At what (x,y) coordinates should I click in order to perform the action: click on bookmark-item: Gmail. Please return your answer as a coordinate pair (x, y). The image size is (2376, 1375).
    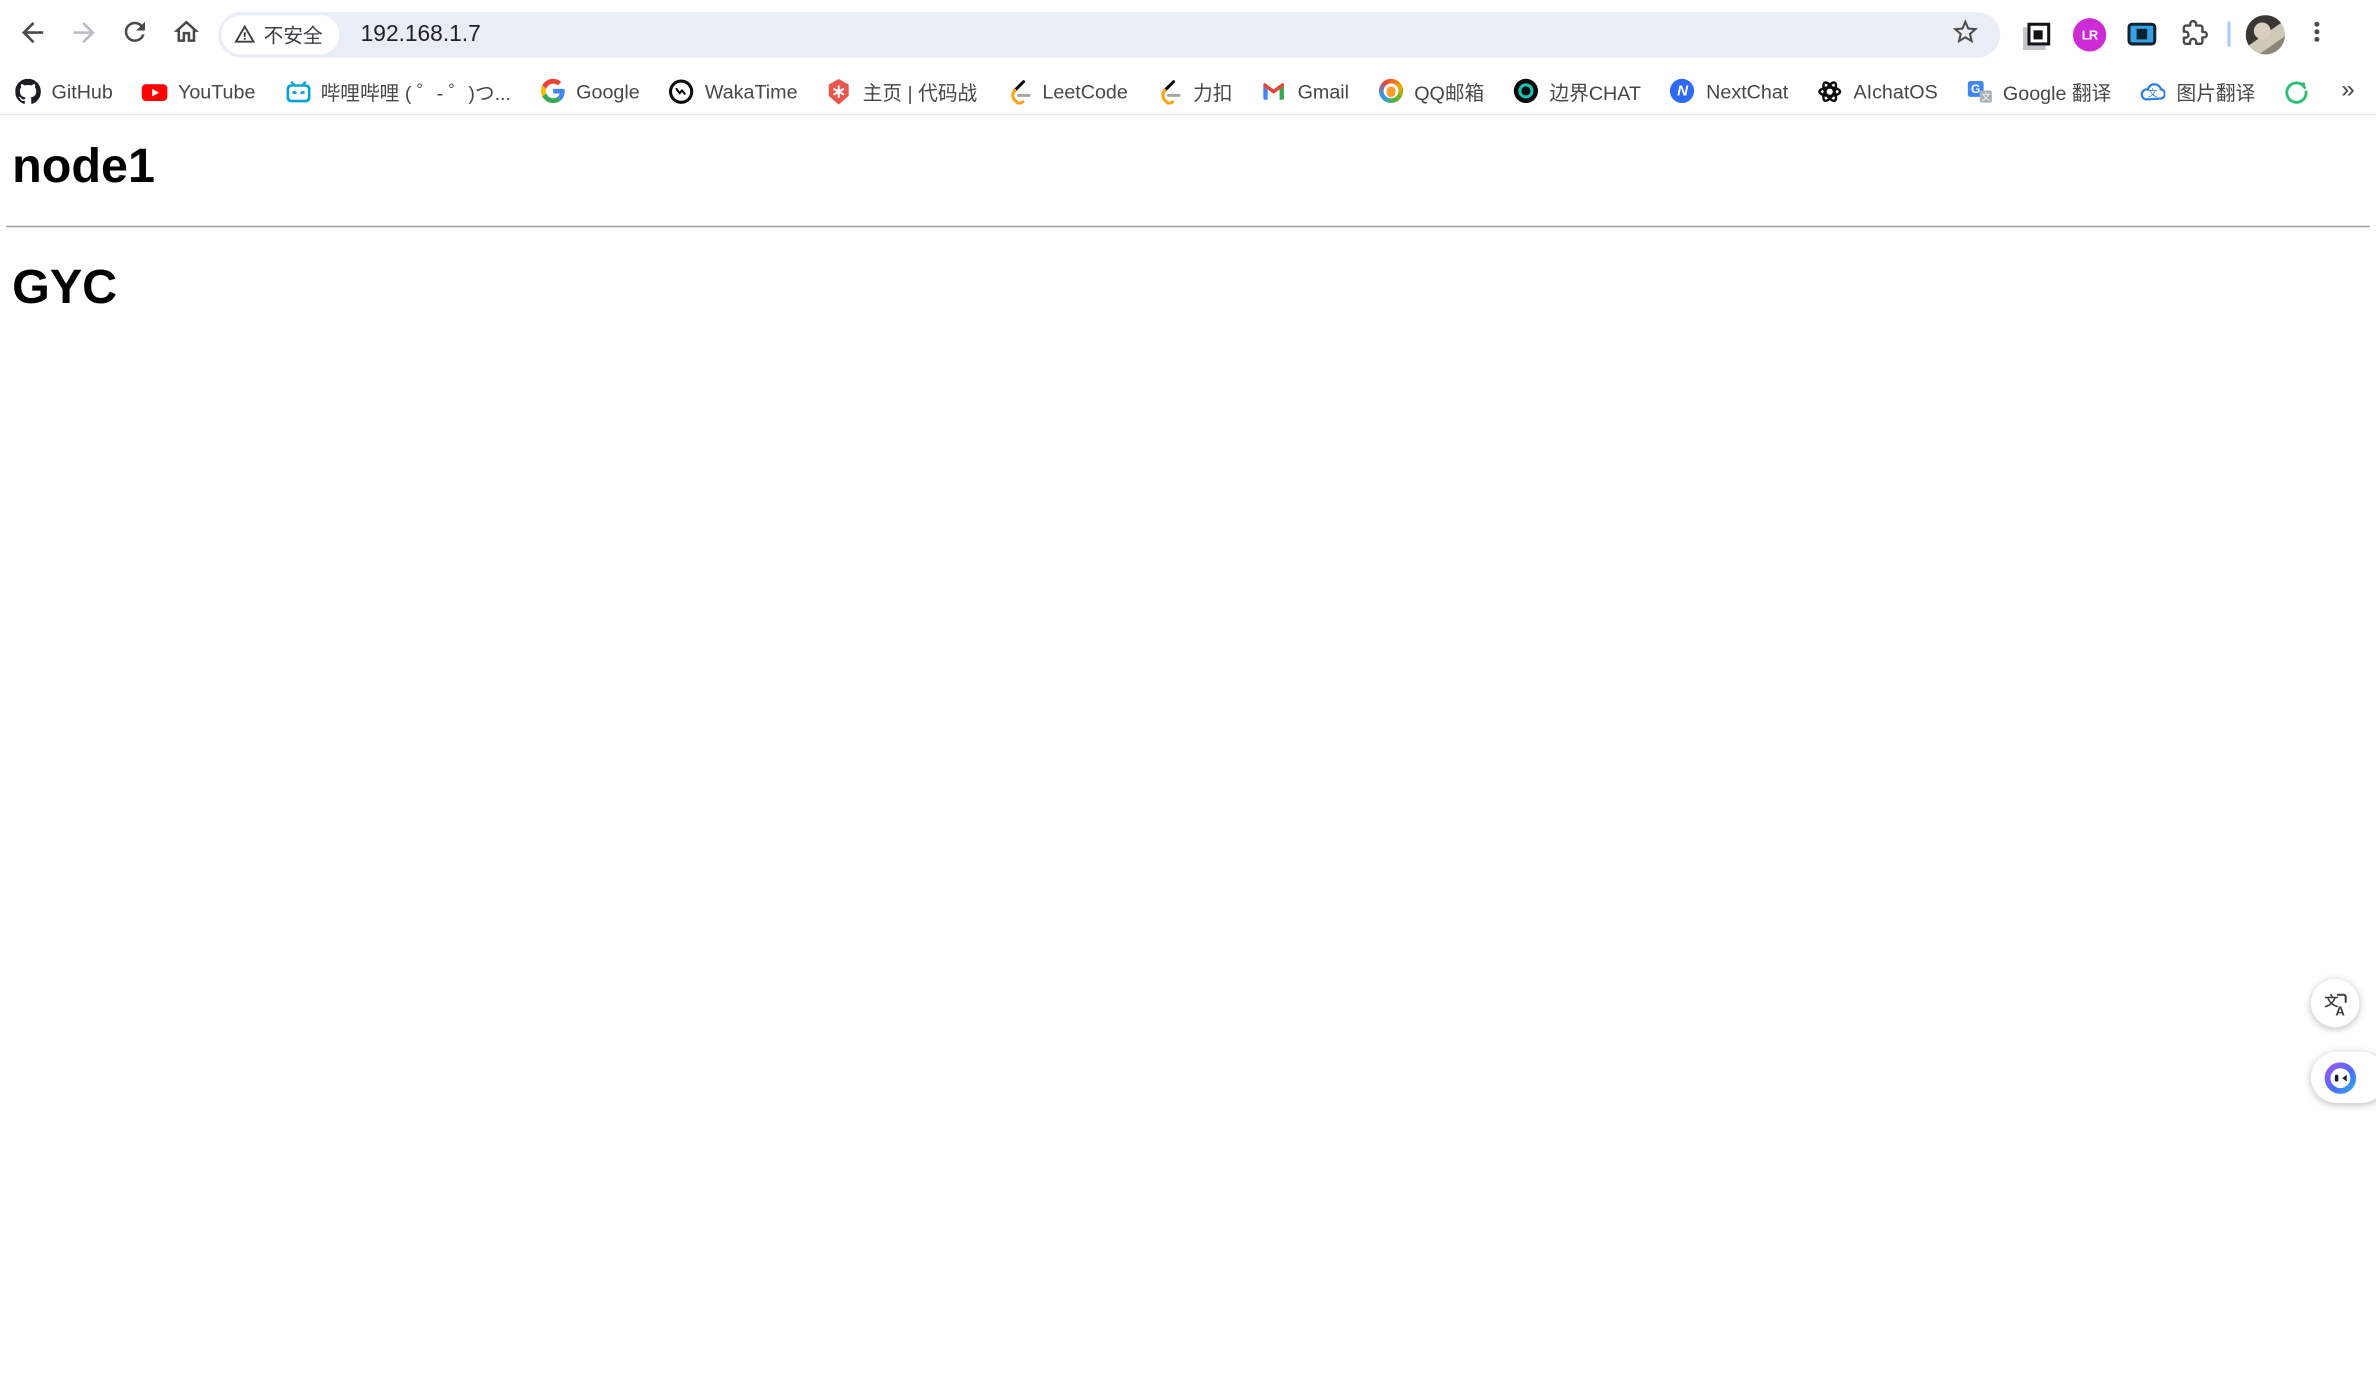
    Looking at the image, I should click on (1305, 91).